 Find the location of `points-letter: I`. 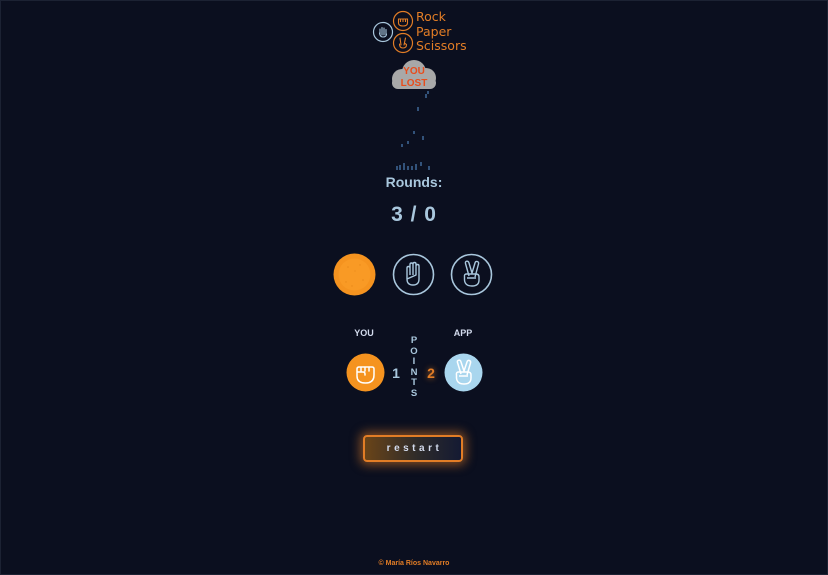

points-letter: I is located at coordinates (414, 361).